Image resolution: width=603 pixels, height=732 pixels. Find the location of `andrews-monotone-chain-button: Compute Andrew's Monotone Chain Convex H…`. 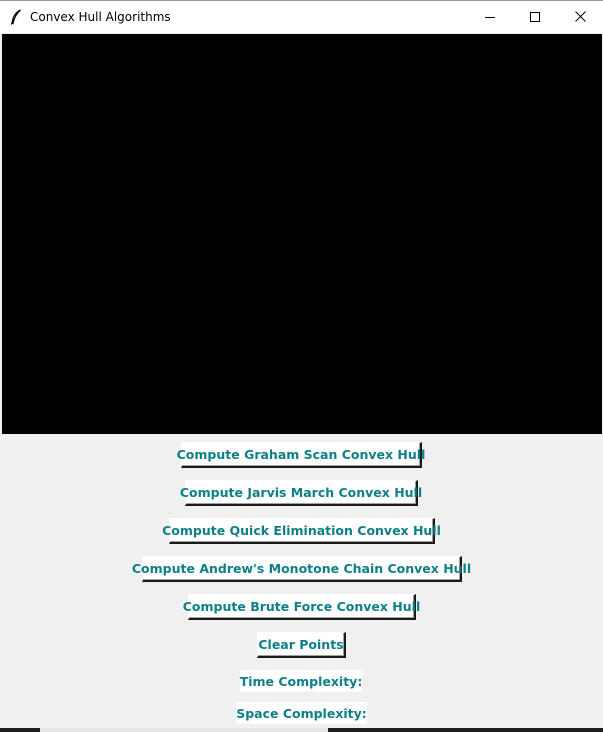

andrews-monotone-chain-button: Compute Andrew's Monotone Chain Convex H… is located at coordinates (301, 569).